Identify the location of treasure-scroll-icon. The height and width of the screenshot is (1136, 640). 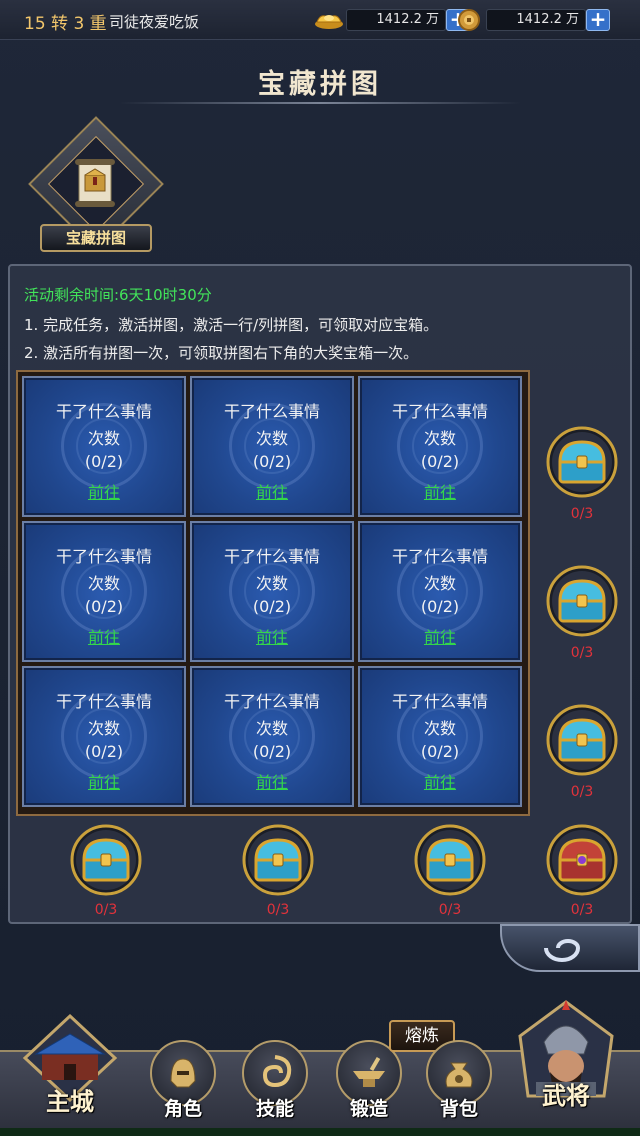
(95, 183).